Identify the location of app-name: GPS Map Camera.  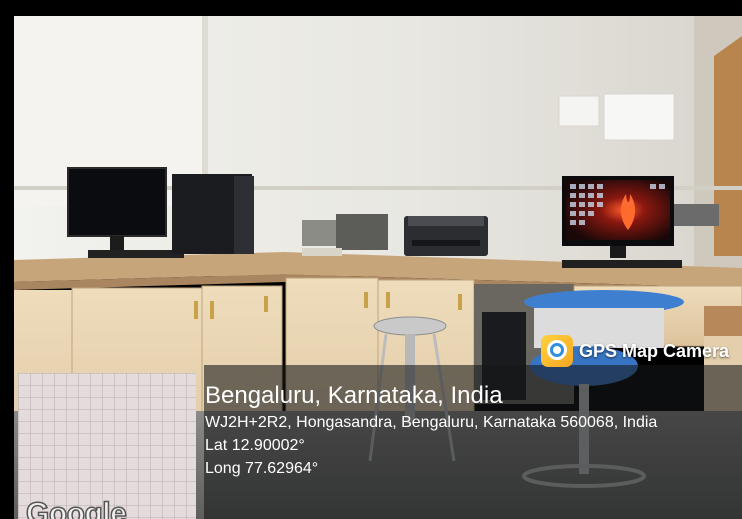
(654, 350).